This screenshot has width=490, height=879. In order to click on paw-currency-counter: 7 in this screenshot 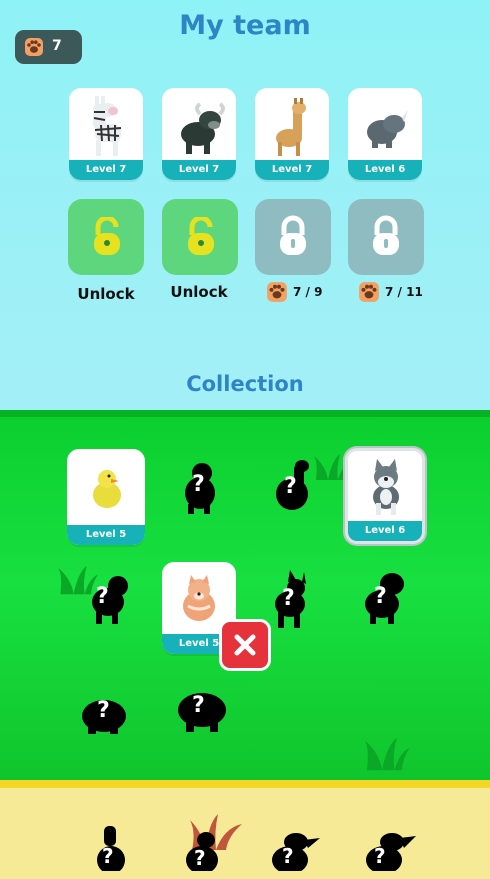, I will do `click(48, 47)`.